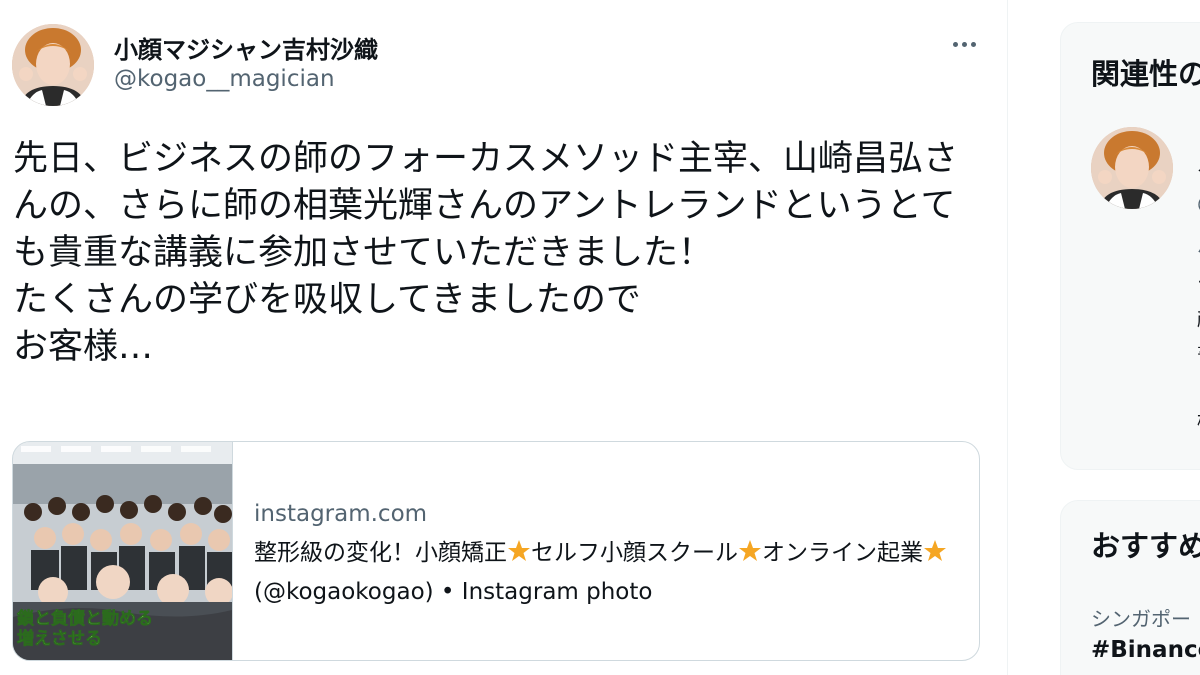 Image resolution: width=1200 pixels, height=675 pixels. Describe the element at coordinates (1145, 650) in the screenshot. I see `trend-item: #Binance` at that location.